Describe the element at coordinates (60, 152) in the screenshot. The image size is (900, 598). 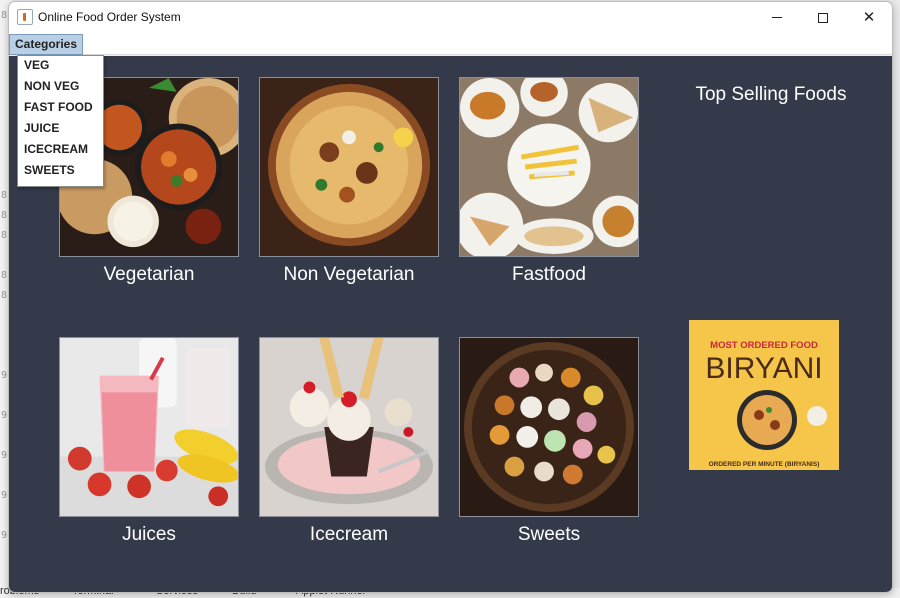
I see `menu-item-icecream: ICECREAM` at that location.